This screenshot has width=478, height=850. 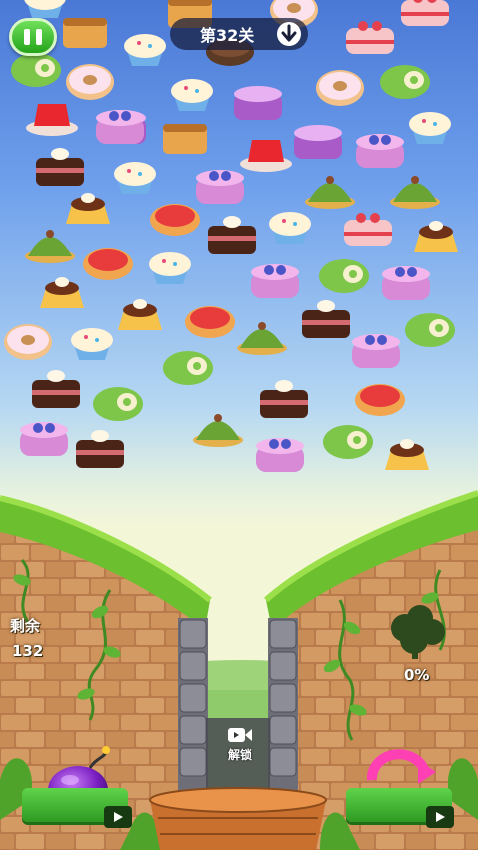 I want to click on remaining-label: 剩余, so click(x=25, y=626).